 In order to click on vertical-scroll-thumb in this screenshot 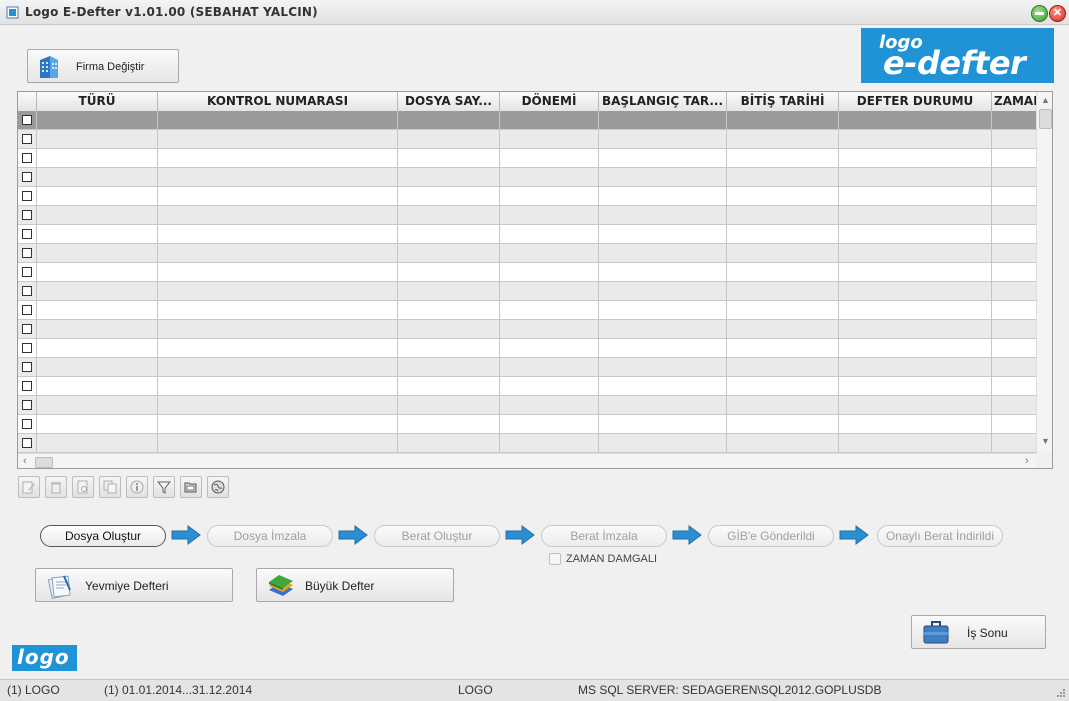, I will do `click(1045, 119)`.